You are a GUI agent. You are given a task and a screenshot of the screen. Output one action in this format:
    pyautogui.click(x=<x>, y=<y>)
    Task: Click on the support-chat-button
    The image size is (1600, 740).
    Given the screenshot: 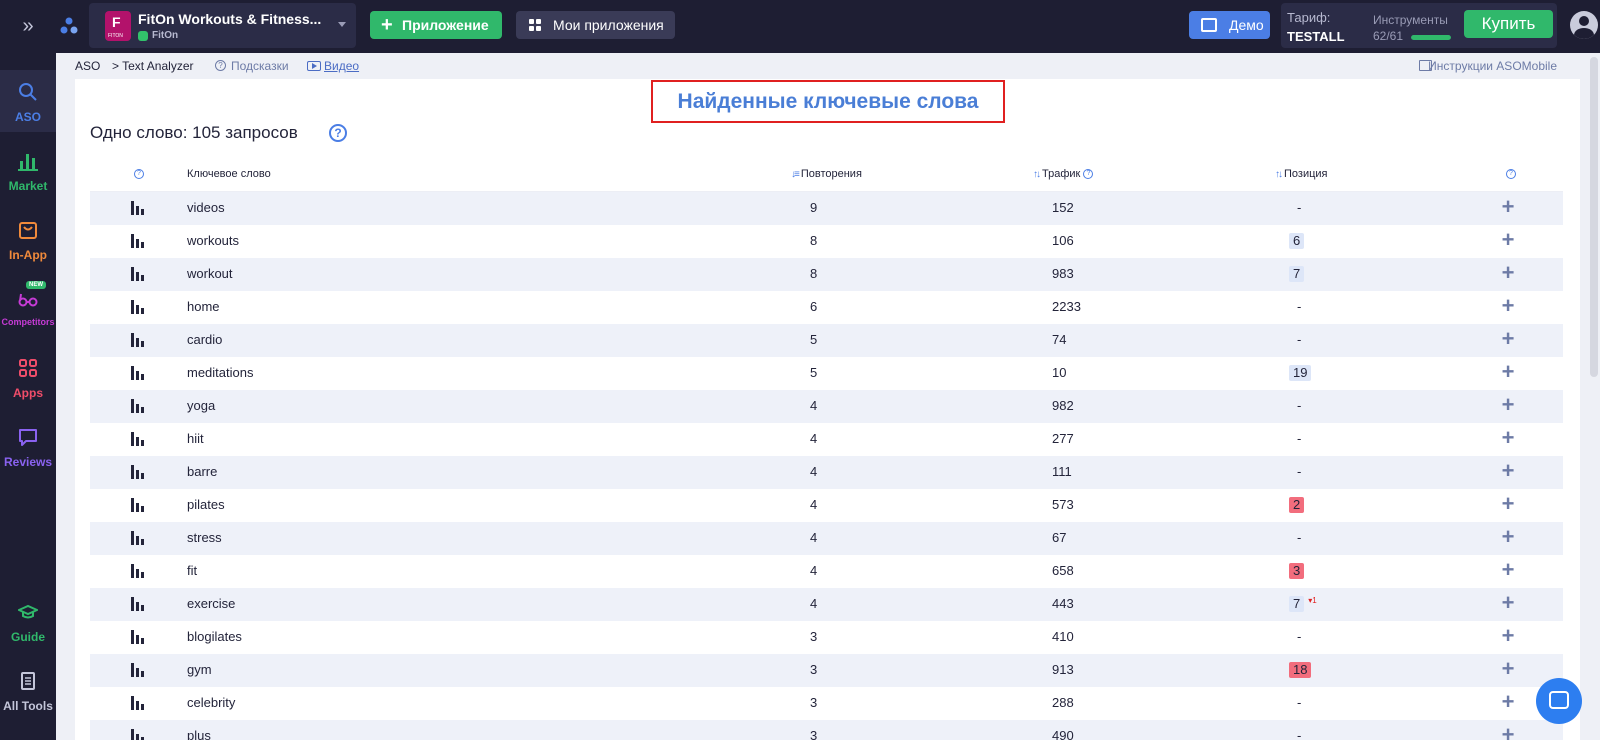 What is the action you would take?
    pyautogui.click(x=1559, y=701)
    